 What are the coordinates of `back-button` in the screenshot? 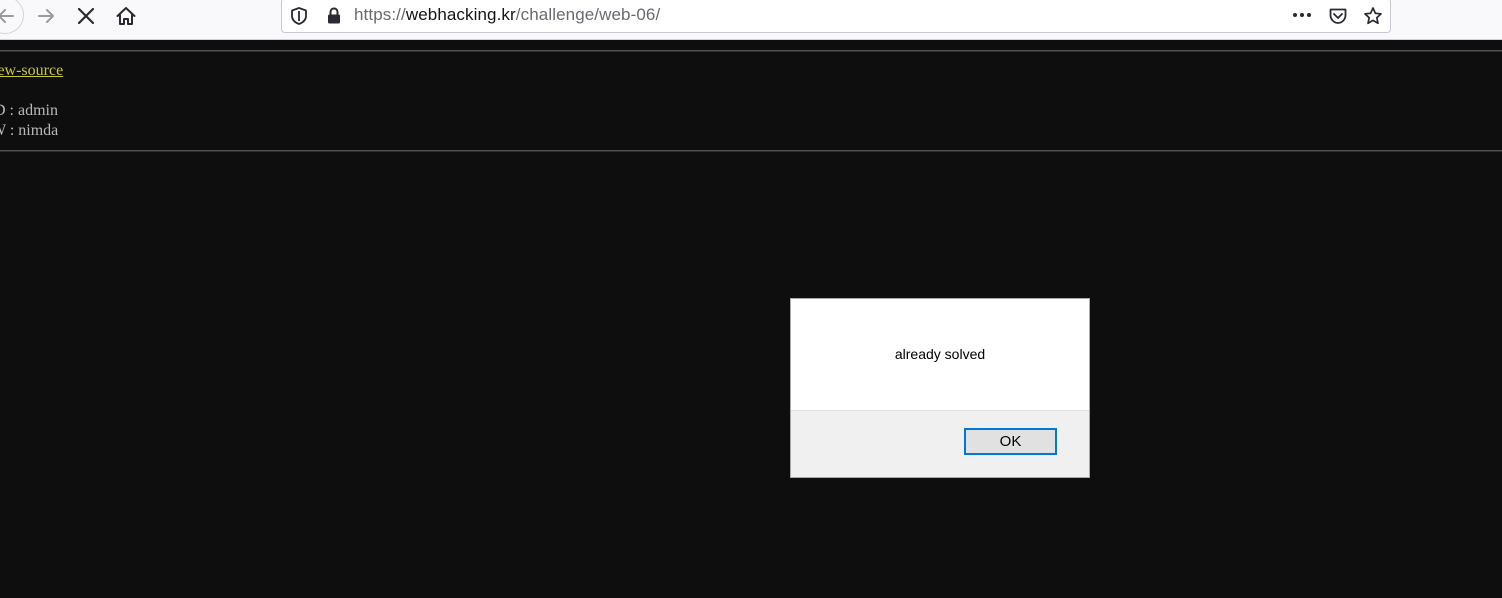 It's located at (13, 17).